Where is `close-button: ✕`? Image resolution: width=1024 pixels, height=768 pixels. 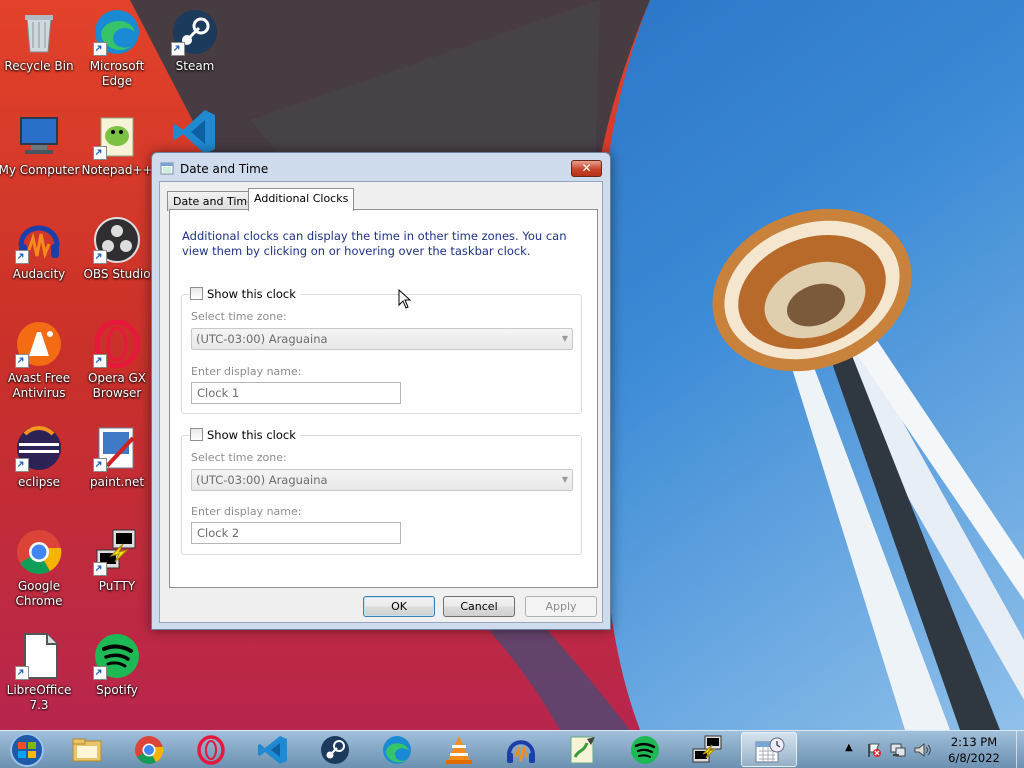
close-button: ✕ is located at coordinates (586, 168).